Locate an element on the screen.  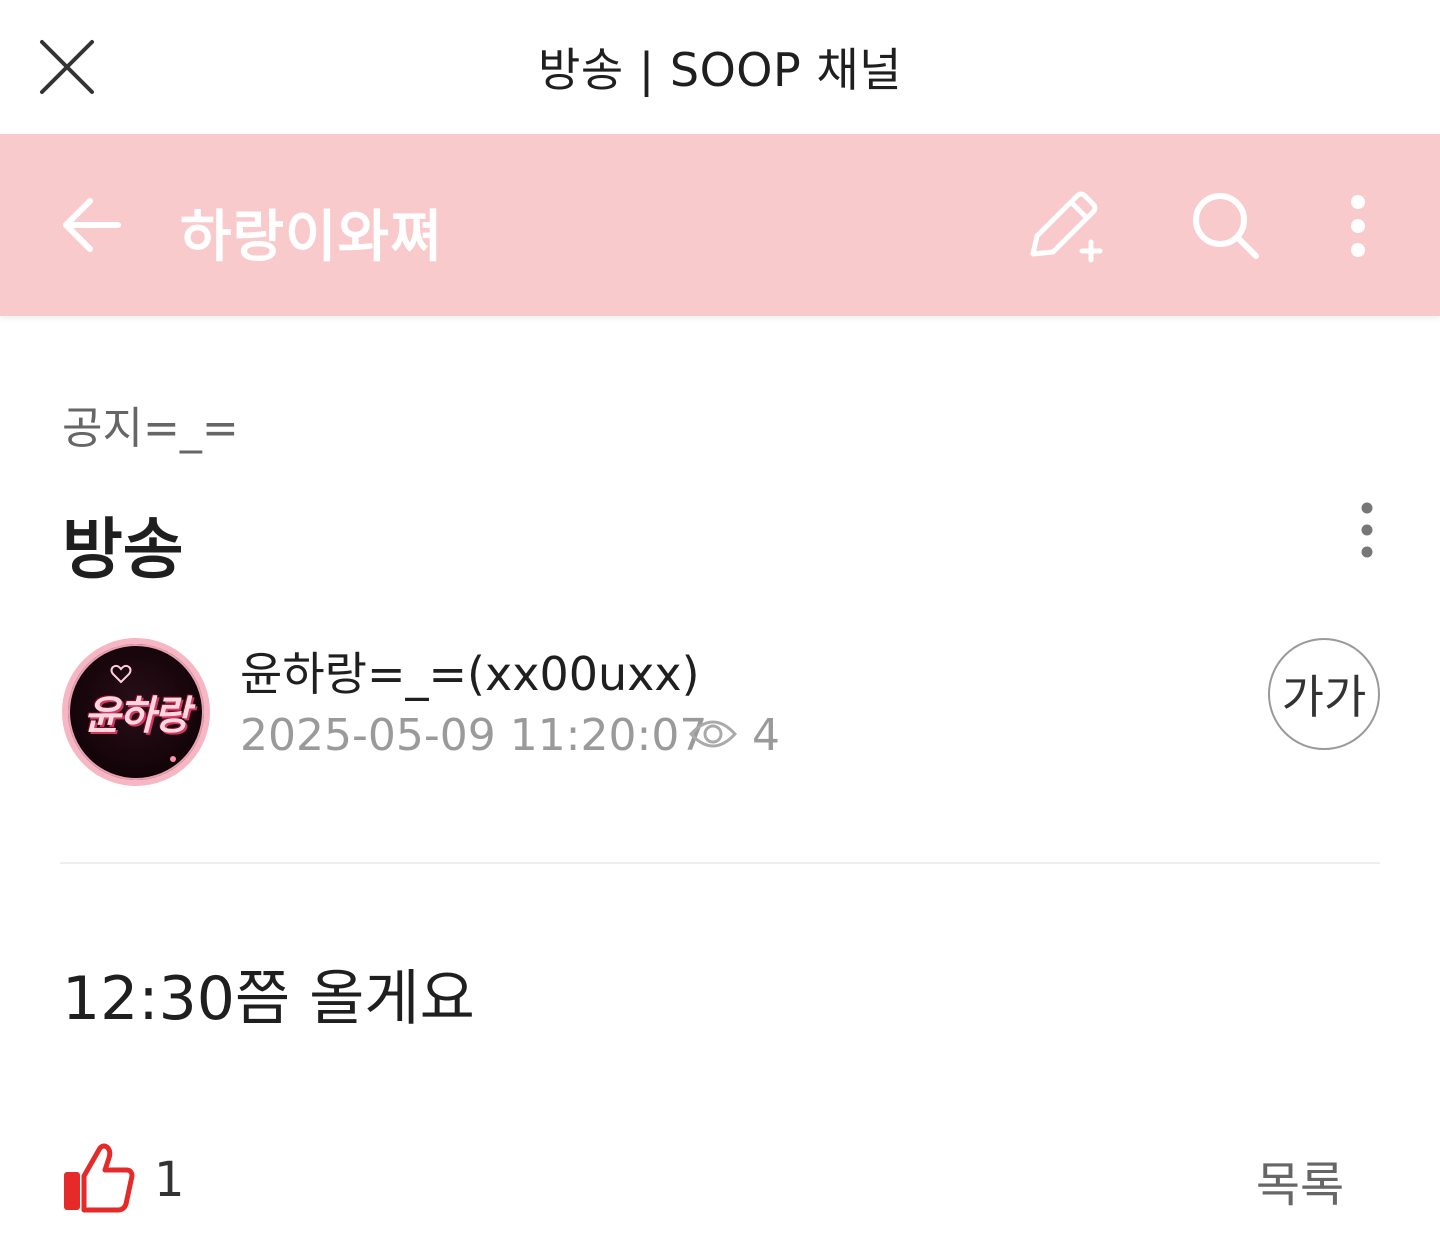
list-button: 목록 is located at coordinates (1300, 1180).